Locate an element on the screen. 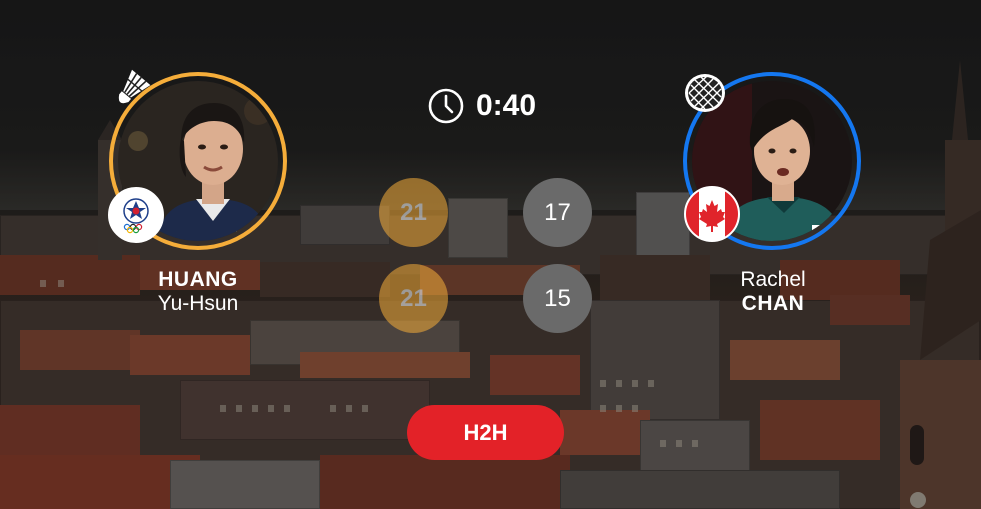  h2h-button: H2H is located at coordinates (485, 432).